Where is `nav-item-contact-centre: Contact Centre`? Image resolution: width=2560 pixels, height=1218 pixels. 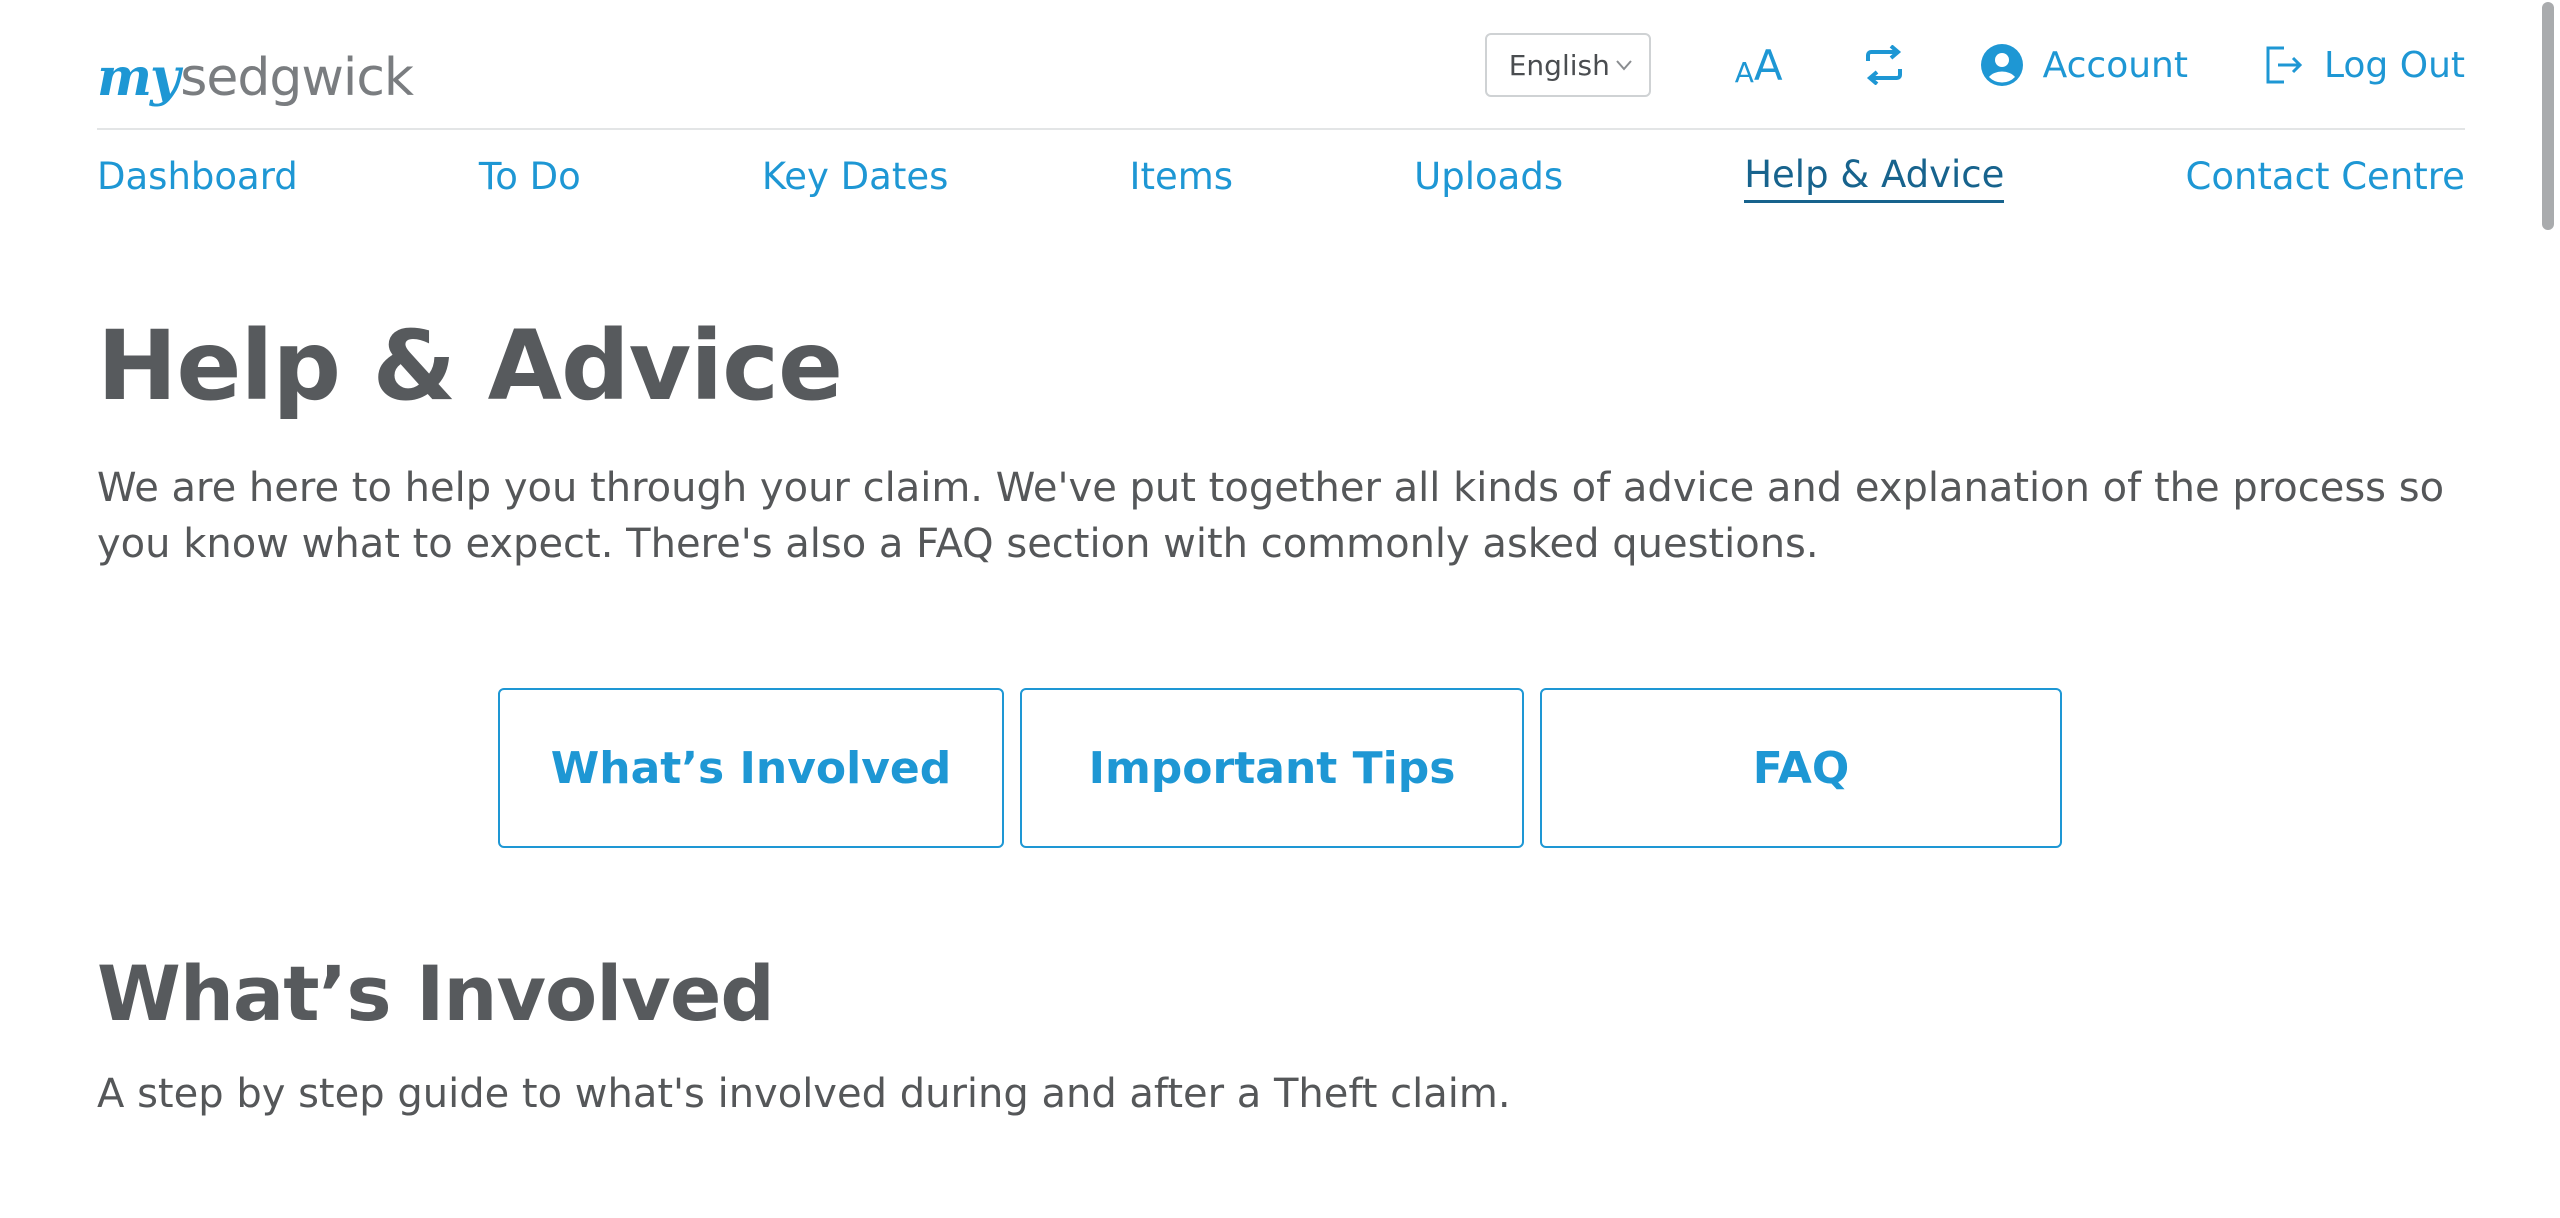 nav-item-contact-centre: Contact Centre is located at coordinates (2325, 169).